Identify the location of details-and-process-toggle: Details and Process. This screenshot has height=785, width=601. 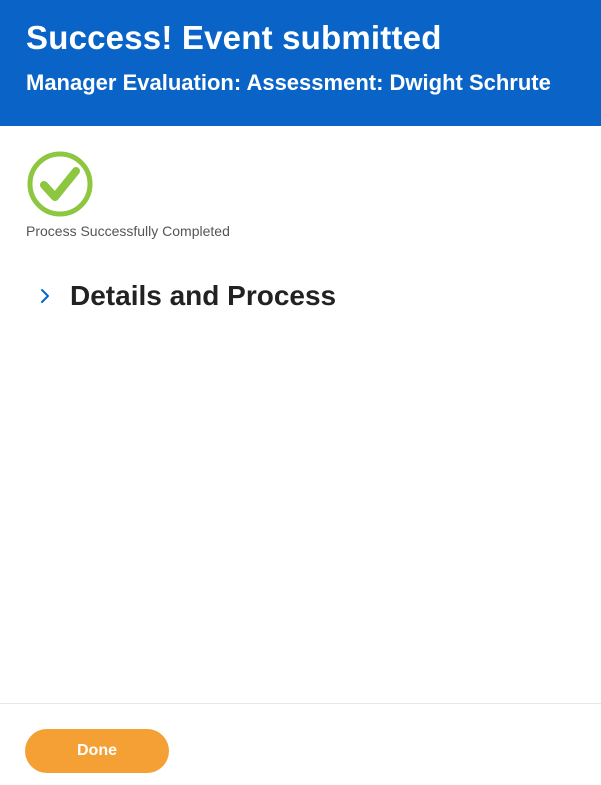
(187, 296).